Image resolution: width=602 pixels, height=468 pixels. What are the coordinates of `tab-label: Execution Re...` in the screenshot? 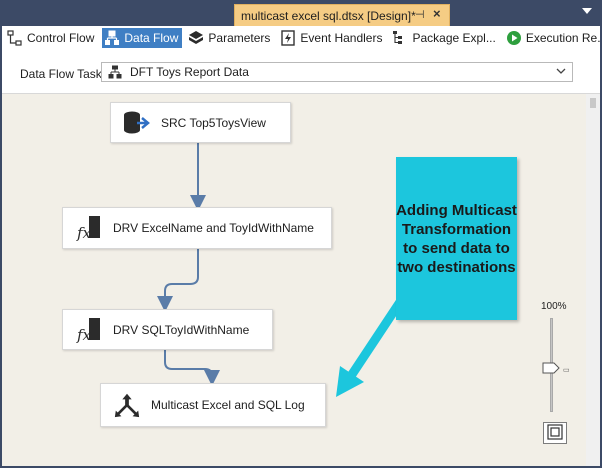 It's located at (563, 38).